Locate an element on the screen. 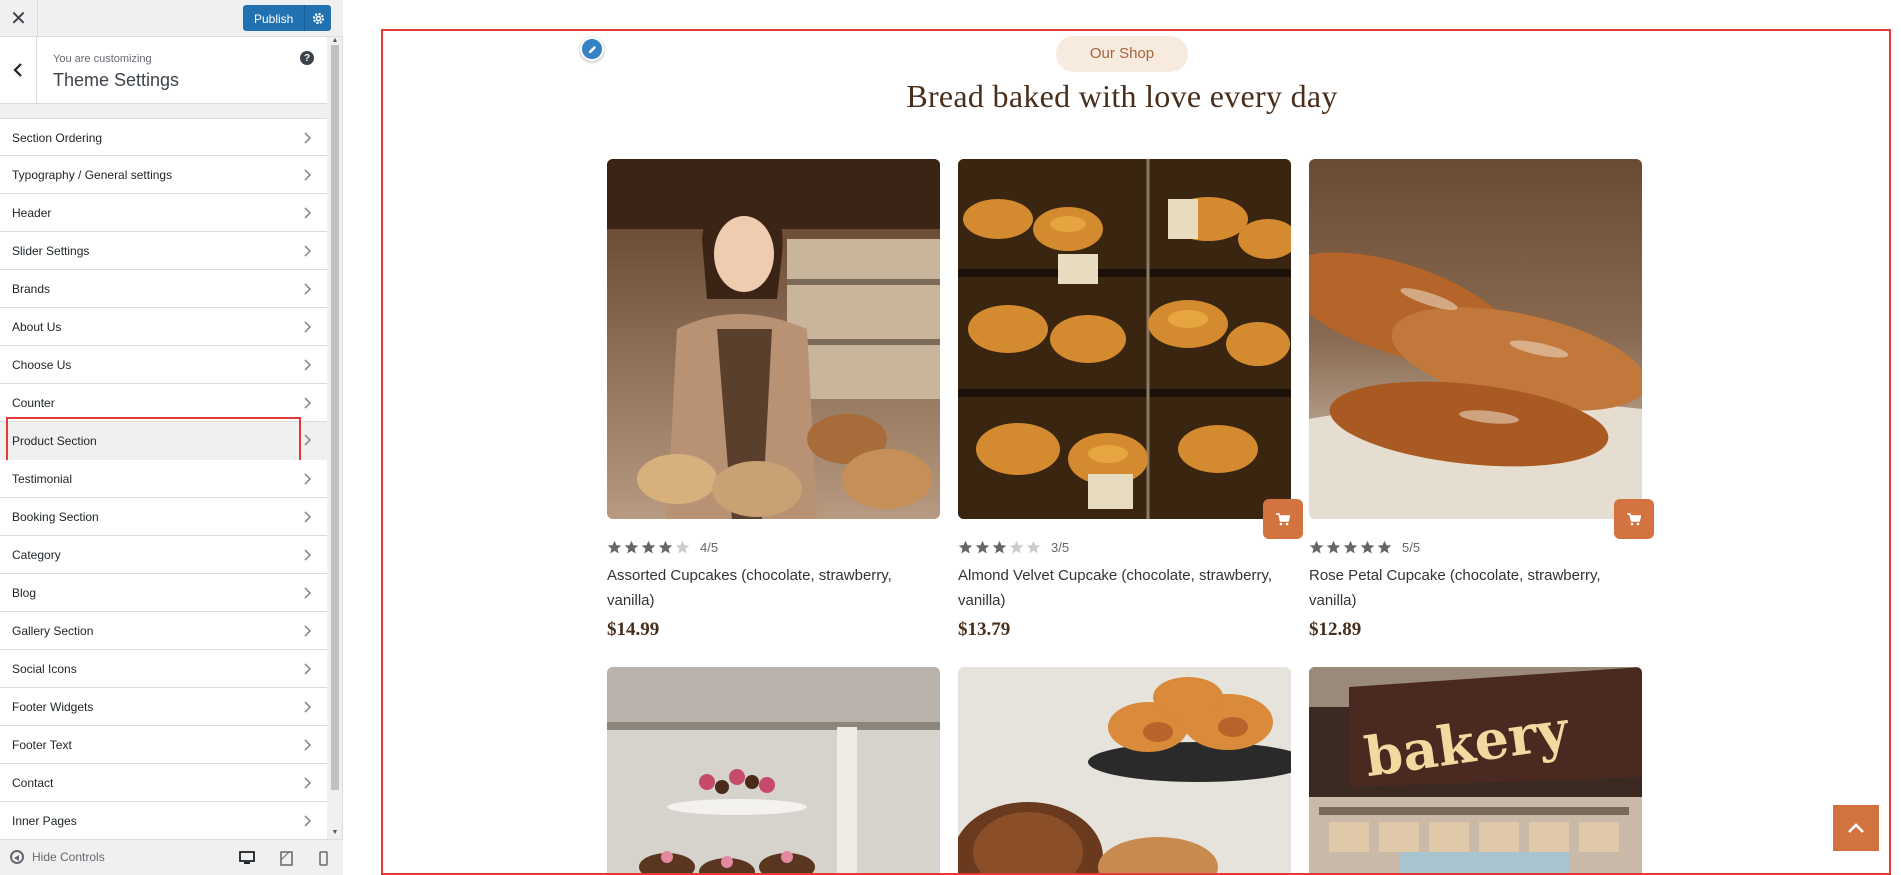 This screenshot has height=875, width=1901. publish-button: Publish is located at coordinates (274, 18).